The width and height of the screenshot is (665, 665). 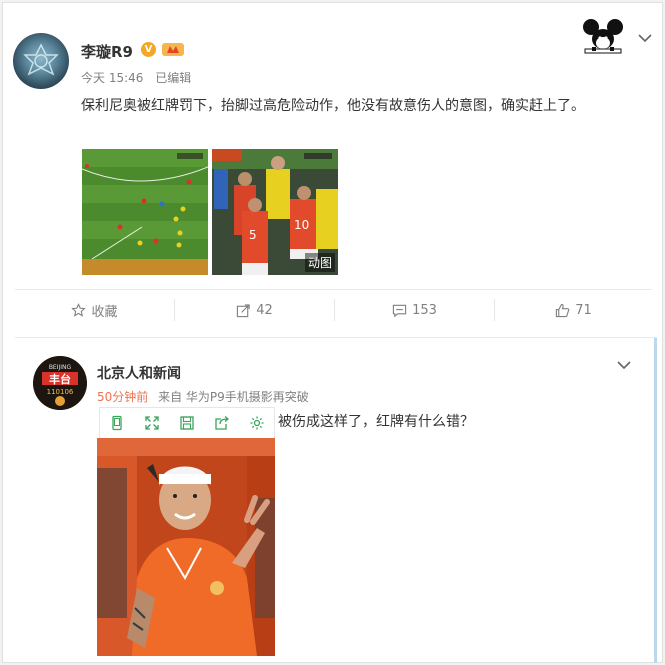 I want to click on like-icon, so click(x=563, y=310).